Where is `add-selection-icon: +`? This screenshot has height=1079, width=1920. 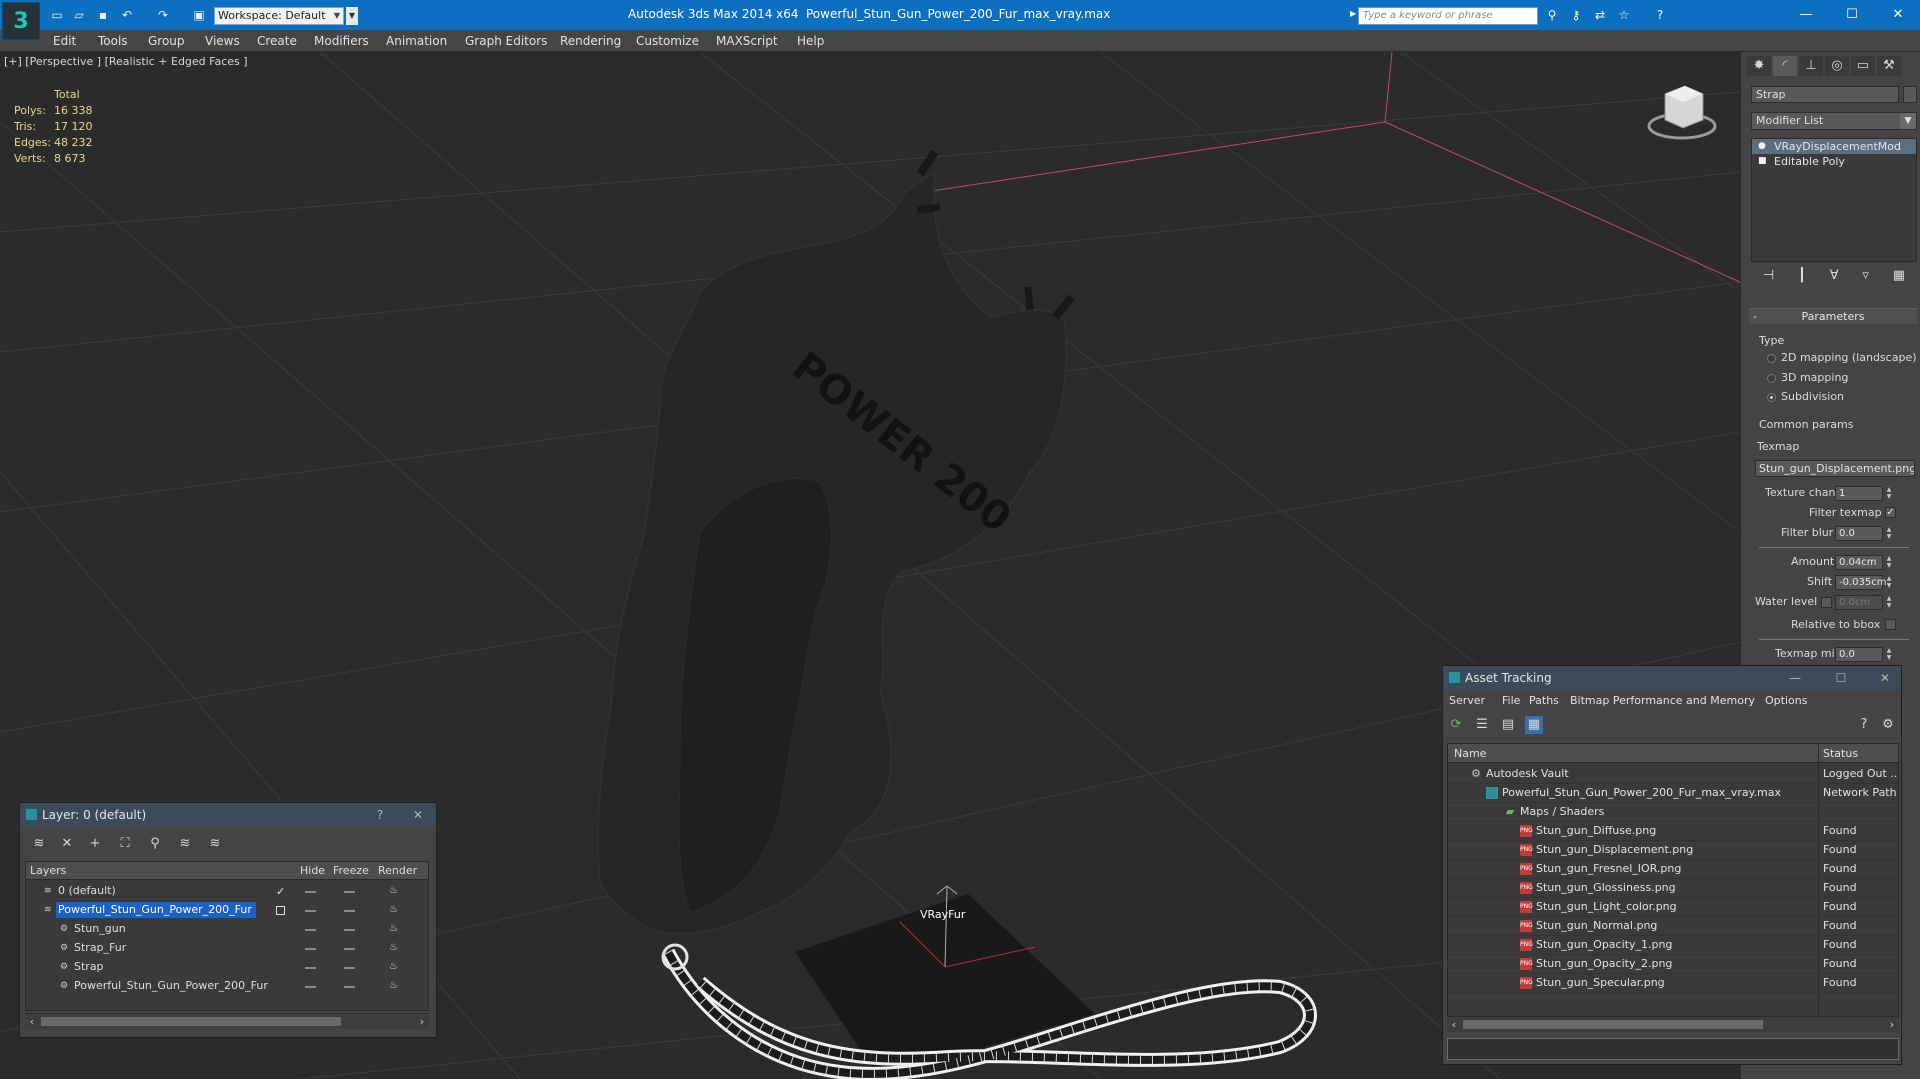
add-selection-icon: + is located at coordinates (95, 844).